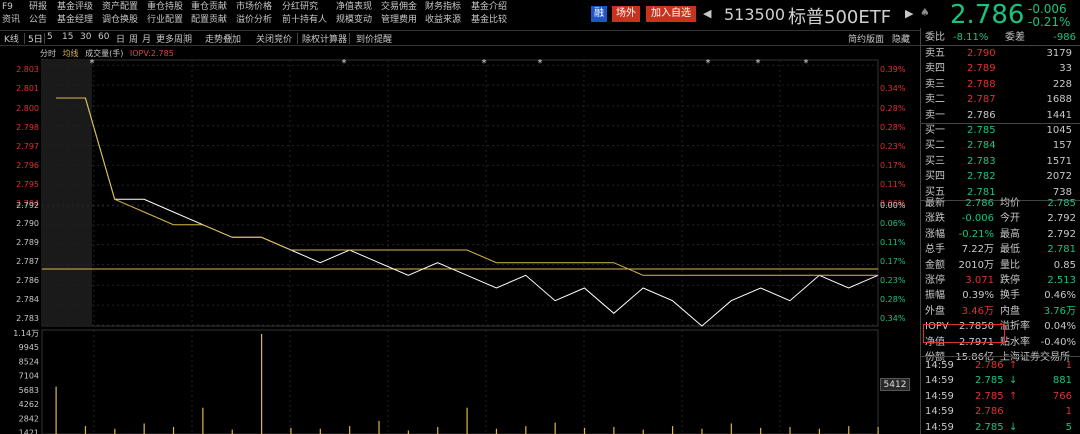  What do you see at coordinates (981, 177) in the screenshot?
I see `bid-price: 2.782` at bounding box center [981, 177].